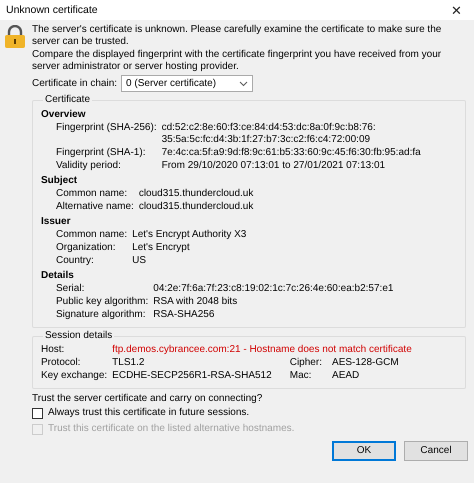 The width and height of the screenshot is (474, 483). What do you see at coordinates (74, 376) in the screenshot?
I see `field-label: Key exchange:` at bounding box center [74, 376].